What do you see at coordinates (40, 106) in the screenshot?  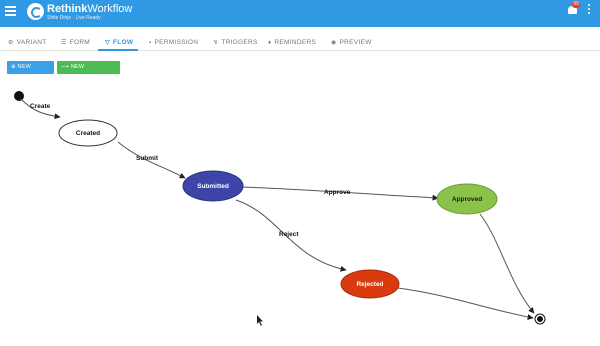 I see `transition-create-label: Create` at bounding box center [40, 106].